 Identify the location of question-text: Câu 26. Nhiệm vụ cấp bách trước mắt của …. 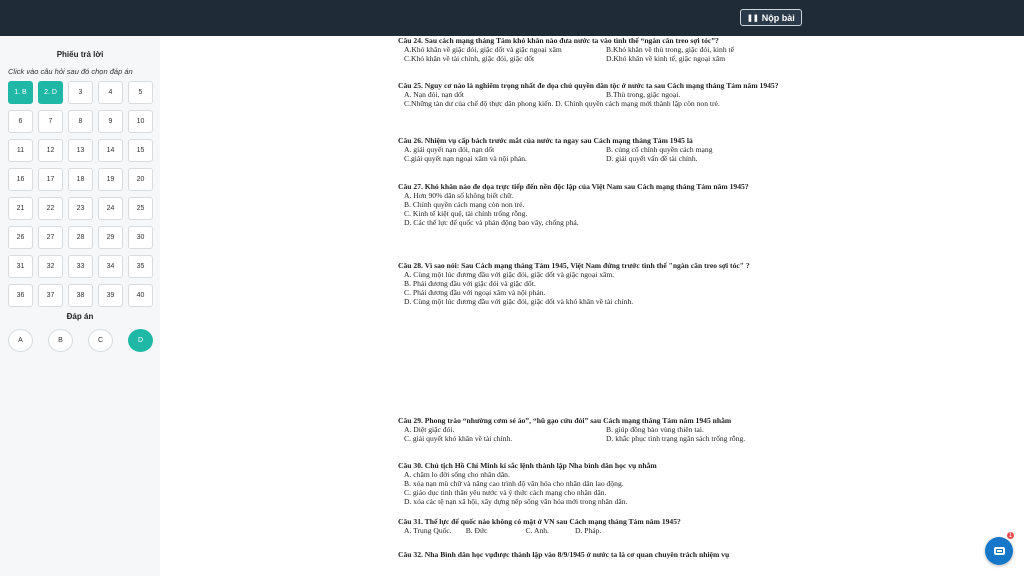
(545, 140).